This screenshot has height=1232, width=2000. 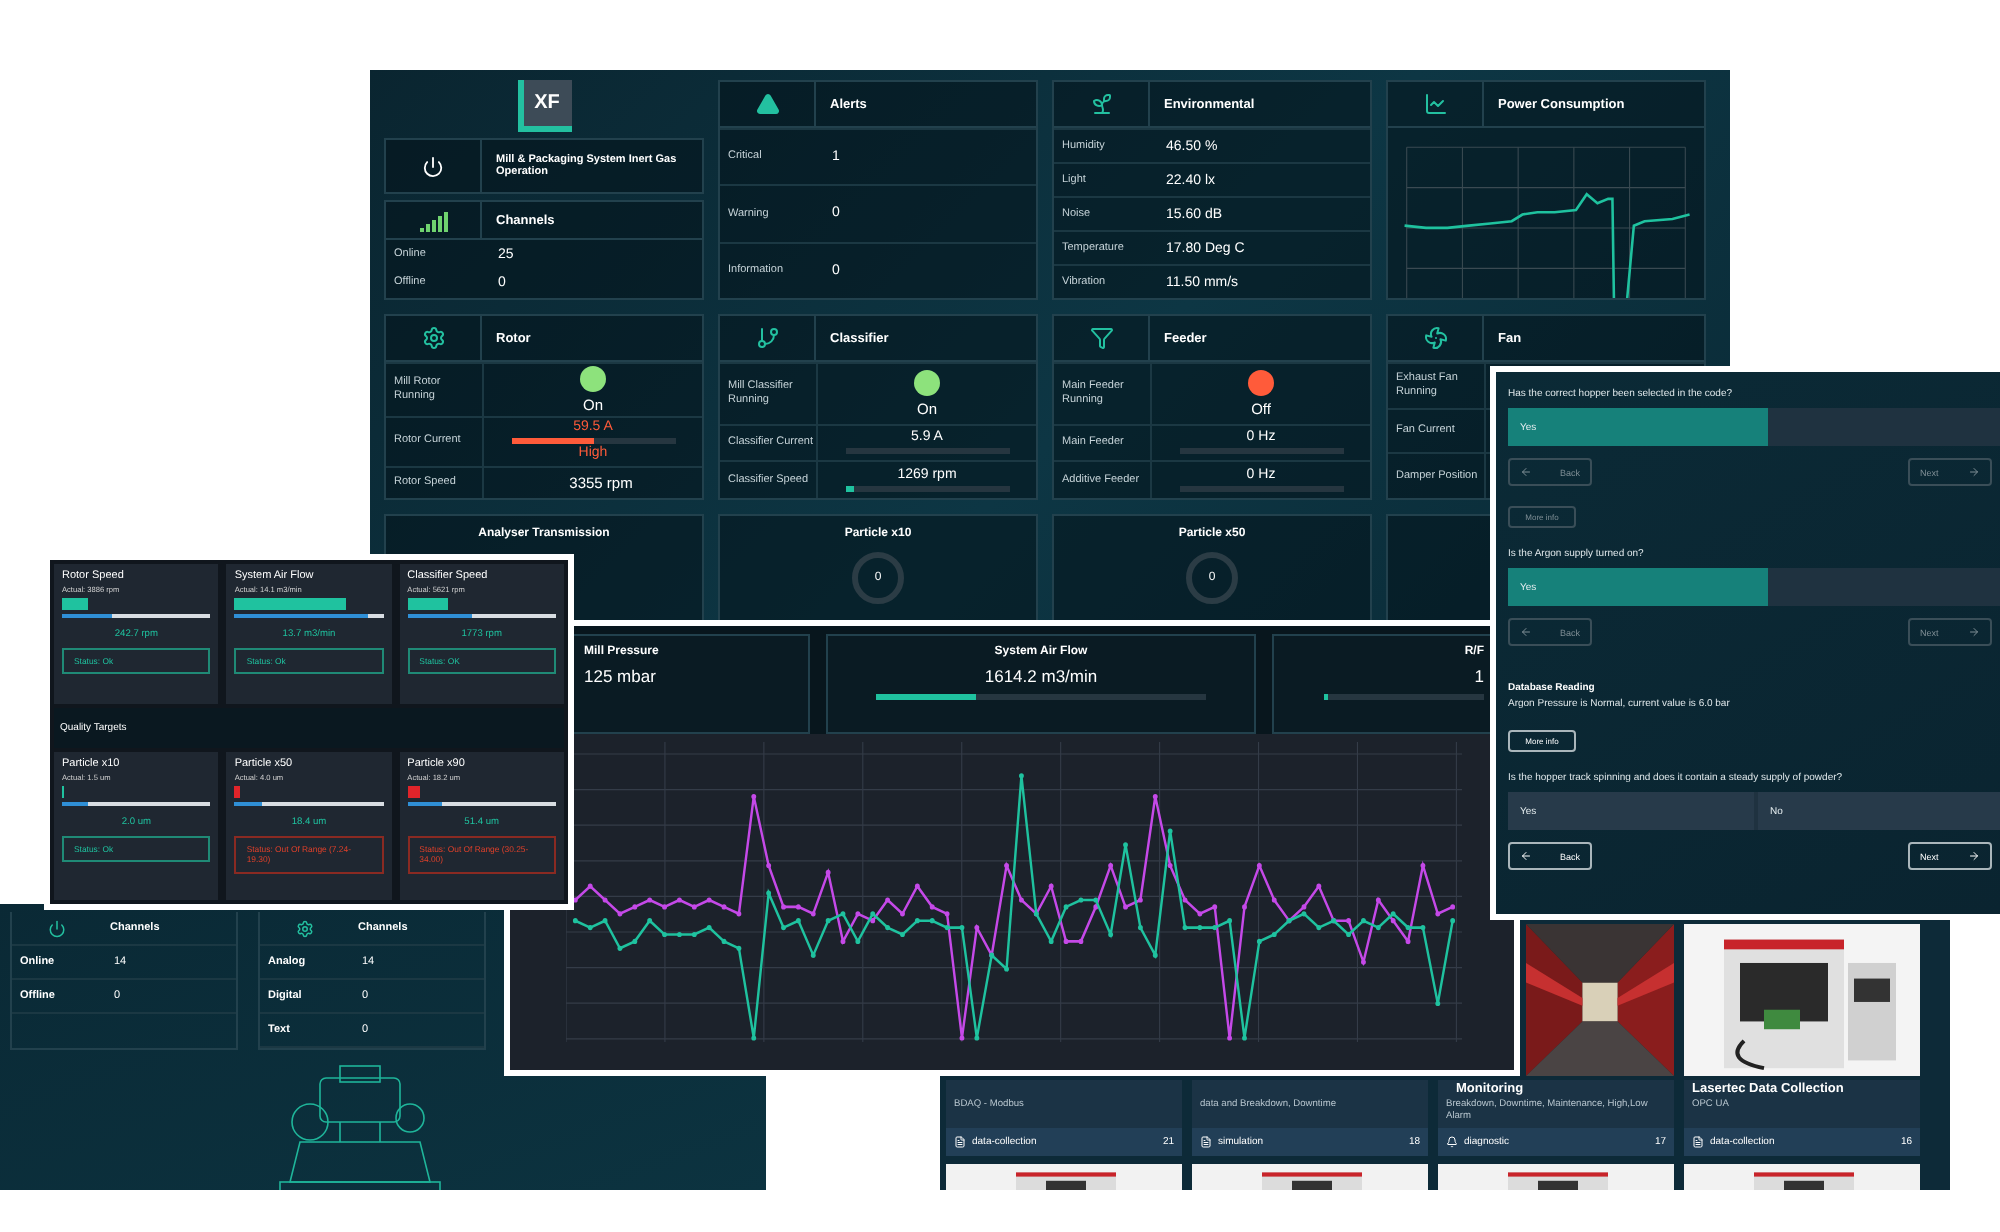 I want to click on branch-icon, so click(x=767, y=338).